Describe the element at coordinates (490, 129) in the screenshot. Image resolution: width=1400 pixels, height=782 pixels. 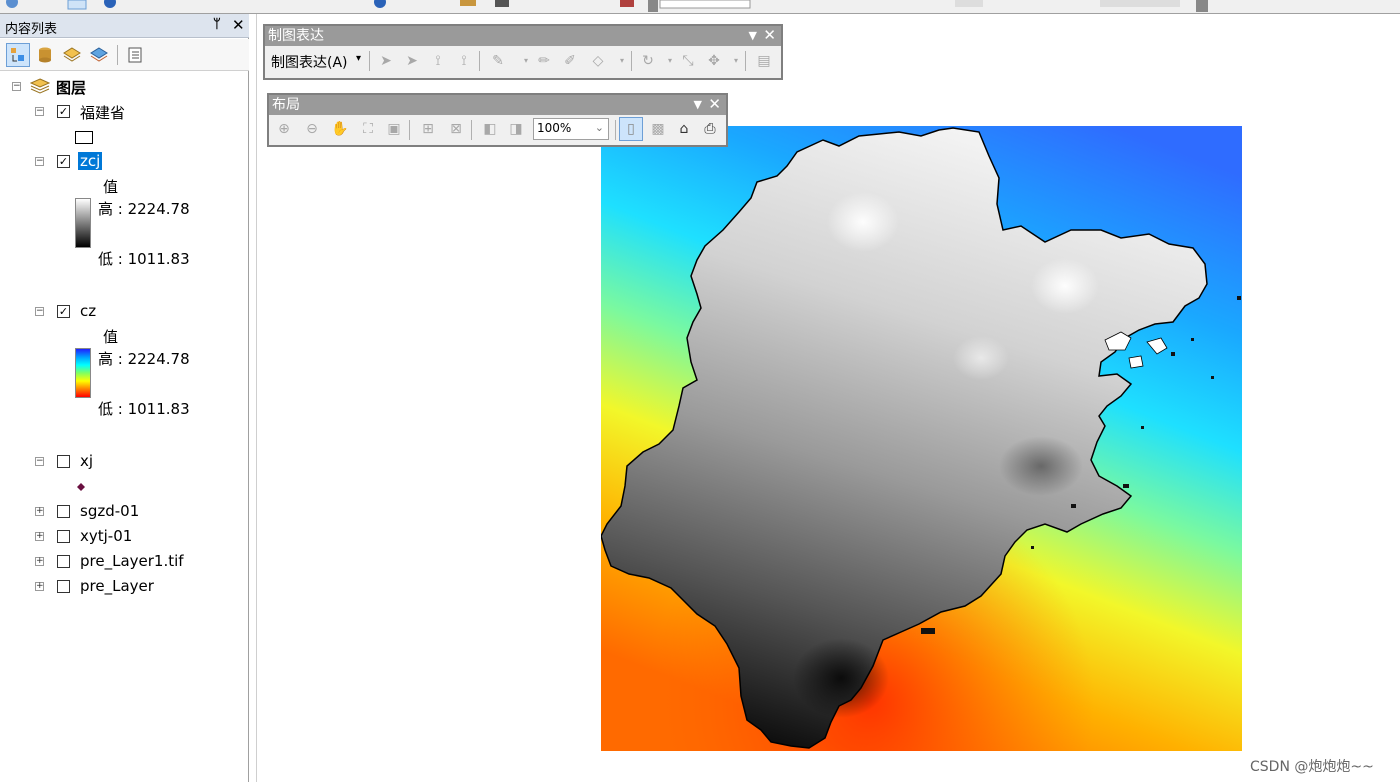
I see `go-back-extent-icon: ◧` at that location.